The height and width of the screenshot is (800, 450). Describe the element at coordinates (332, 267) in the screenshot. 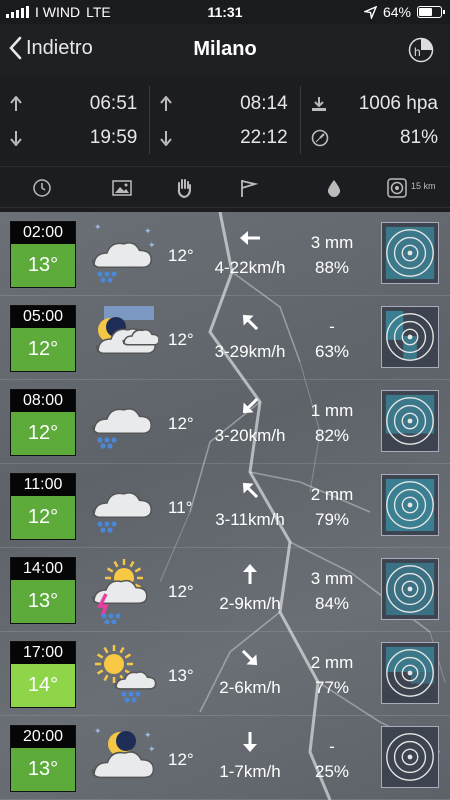

I see `rain-probability: 88%` at that location.